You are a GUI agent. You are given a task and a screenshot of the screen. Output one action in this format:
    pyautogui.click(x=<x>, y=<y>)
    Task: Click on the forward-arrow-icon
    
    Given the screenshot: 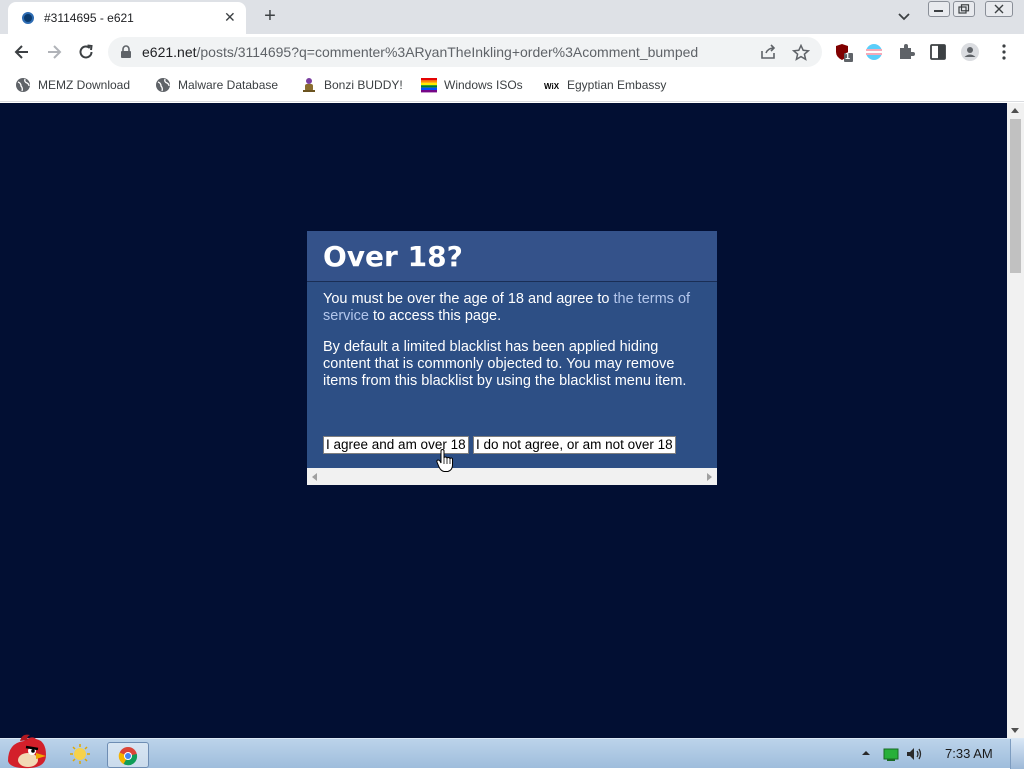 What is the action you would take?
    pyautogui.click(x=54, y=52)
    